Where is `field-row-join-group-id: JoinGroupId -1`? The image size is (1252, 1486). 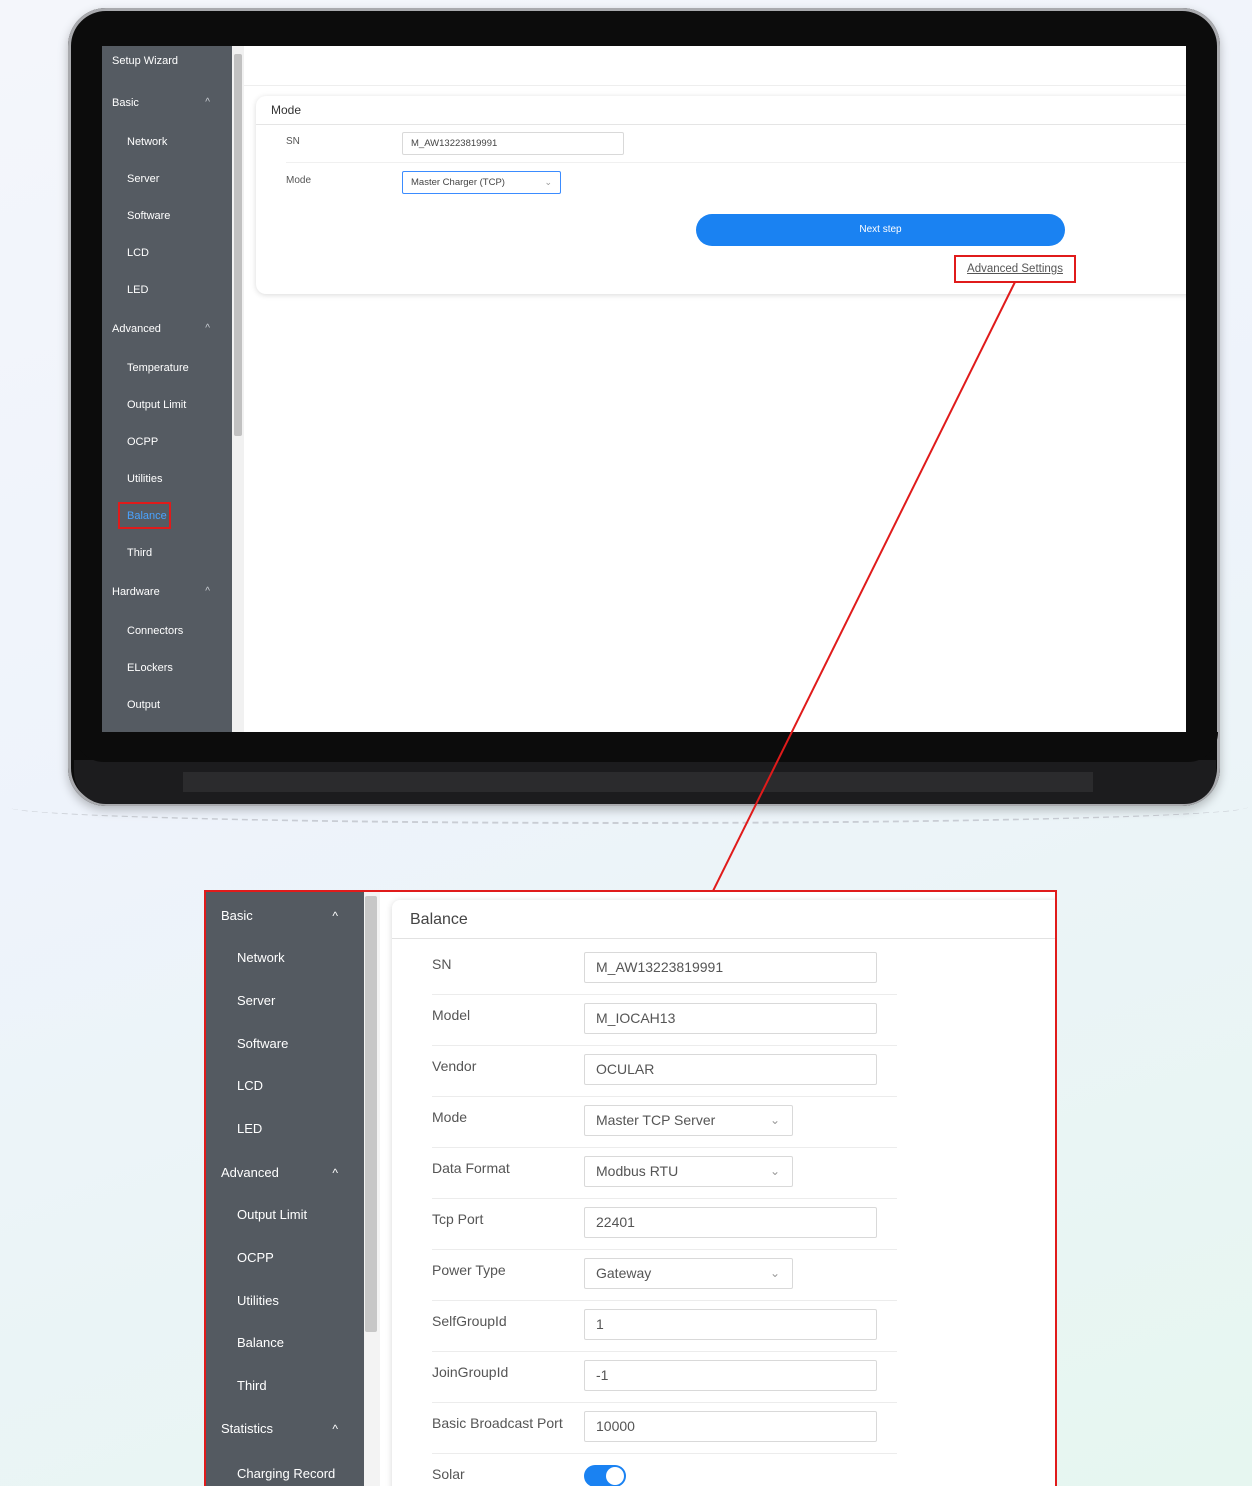
field-row-join-group-id: JoinGroupId -1 is located at coordinates (664, 1377).